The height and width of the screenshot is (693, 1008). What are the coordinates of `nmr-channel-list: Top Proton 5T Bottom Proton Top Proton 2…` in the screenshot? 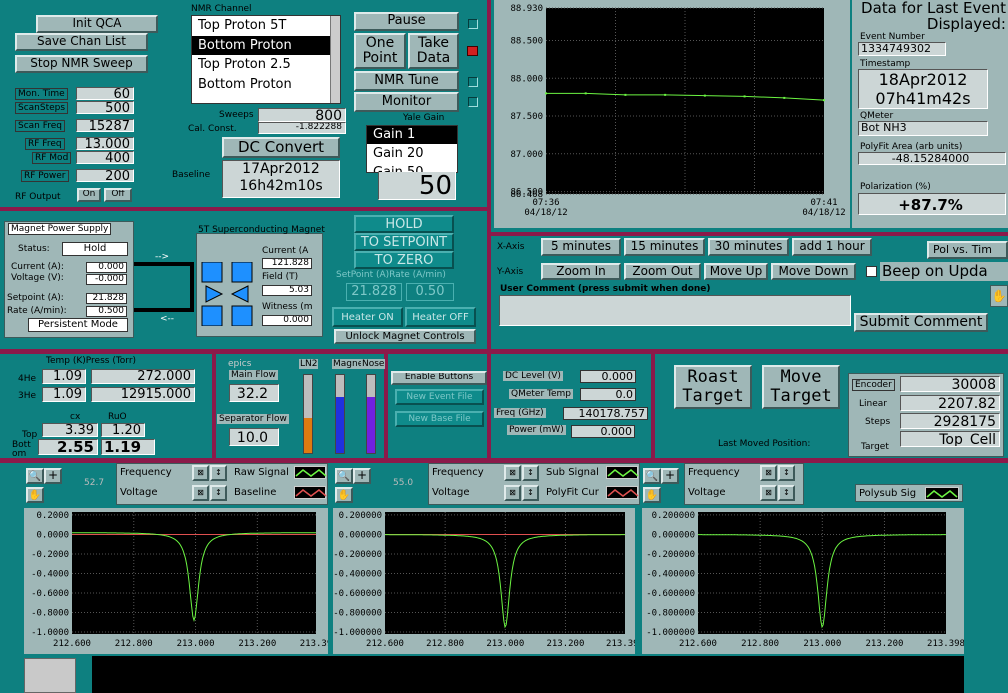 It's located at (266, 59).